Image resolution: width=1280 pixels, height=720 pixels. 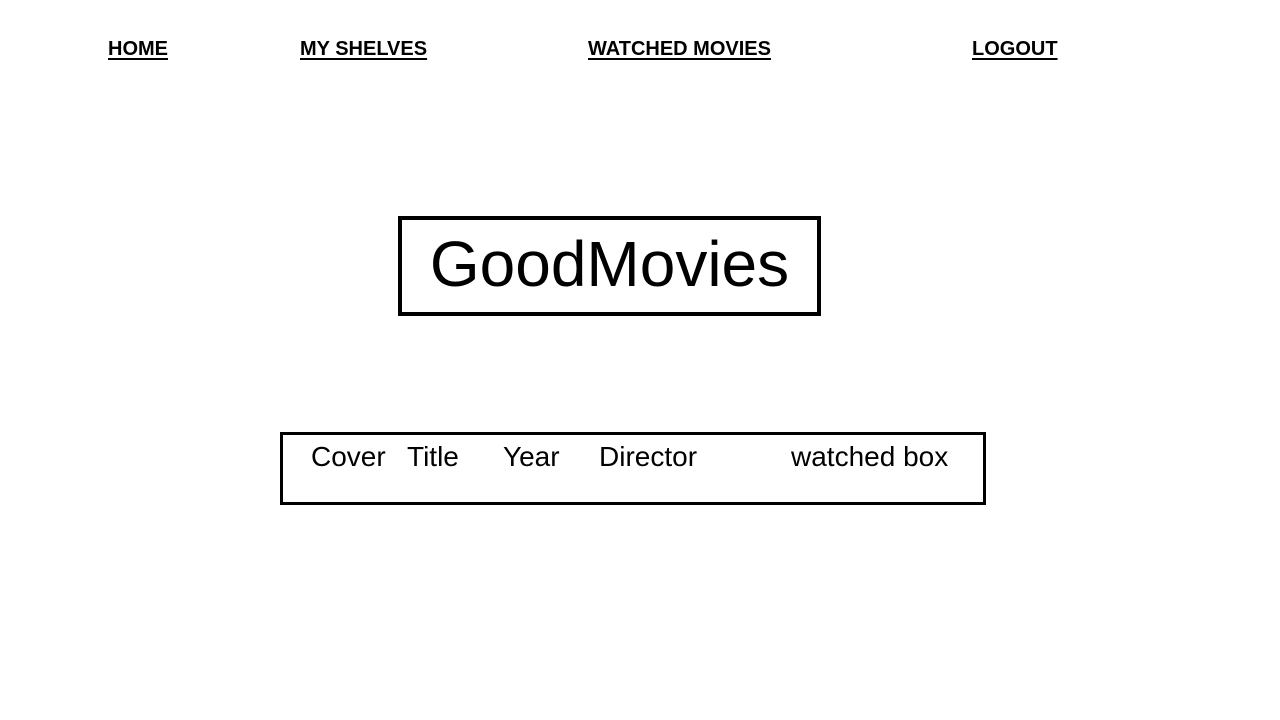 I want to click on nav-my-shelves-link: MY SHELVES, so click(x=363, y=49).